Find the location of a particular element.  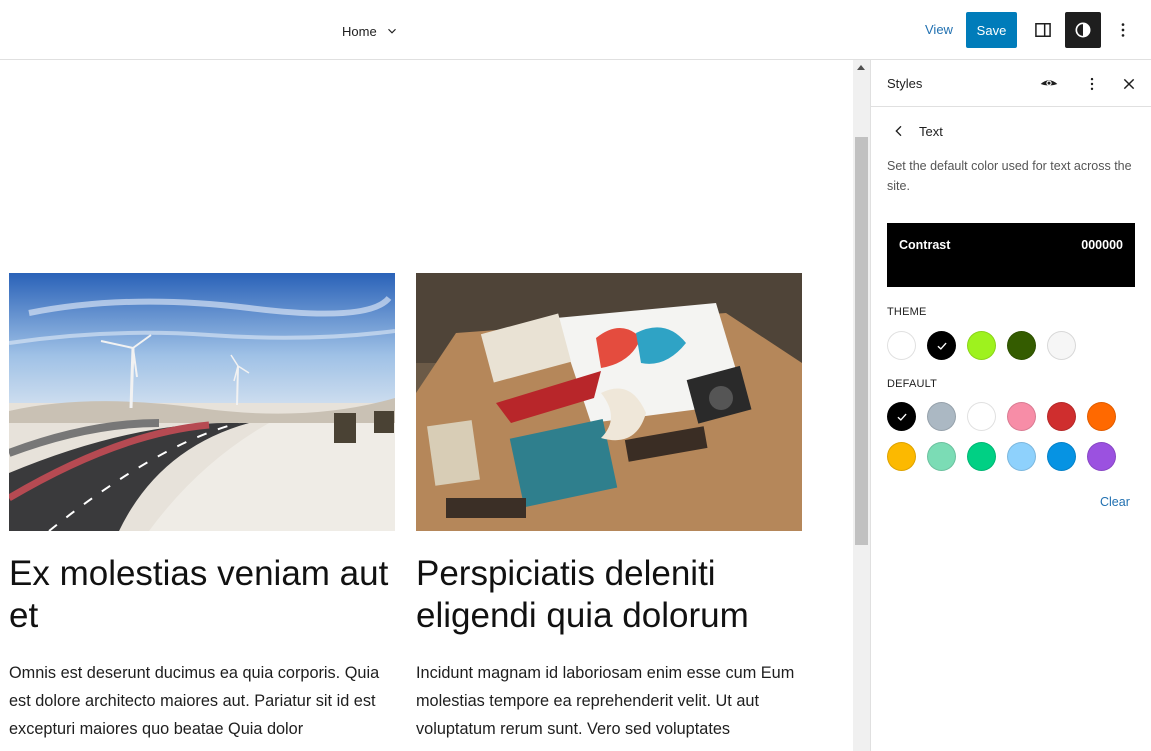

sidebar-title: Styles is located at coordinates (905, 83).